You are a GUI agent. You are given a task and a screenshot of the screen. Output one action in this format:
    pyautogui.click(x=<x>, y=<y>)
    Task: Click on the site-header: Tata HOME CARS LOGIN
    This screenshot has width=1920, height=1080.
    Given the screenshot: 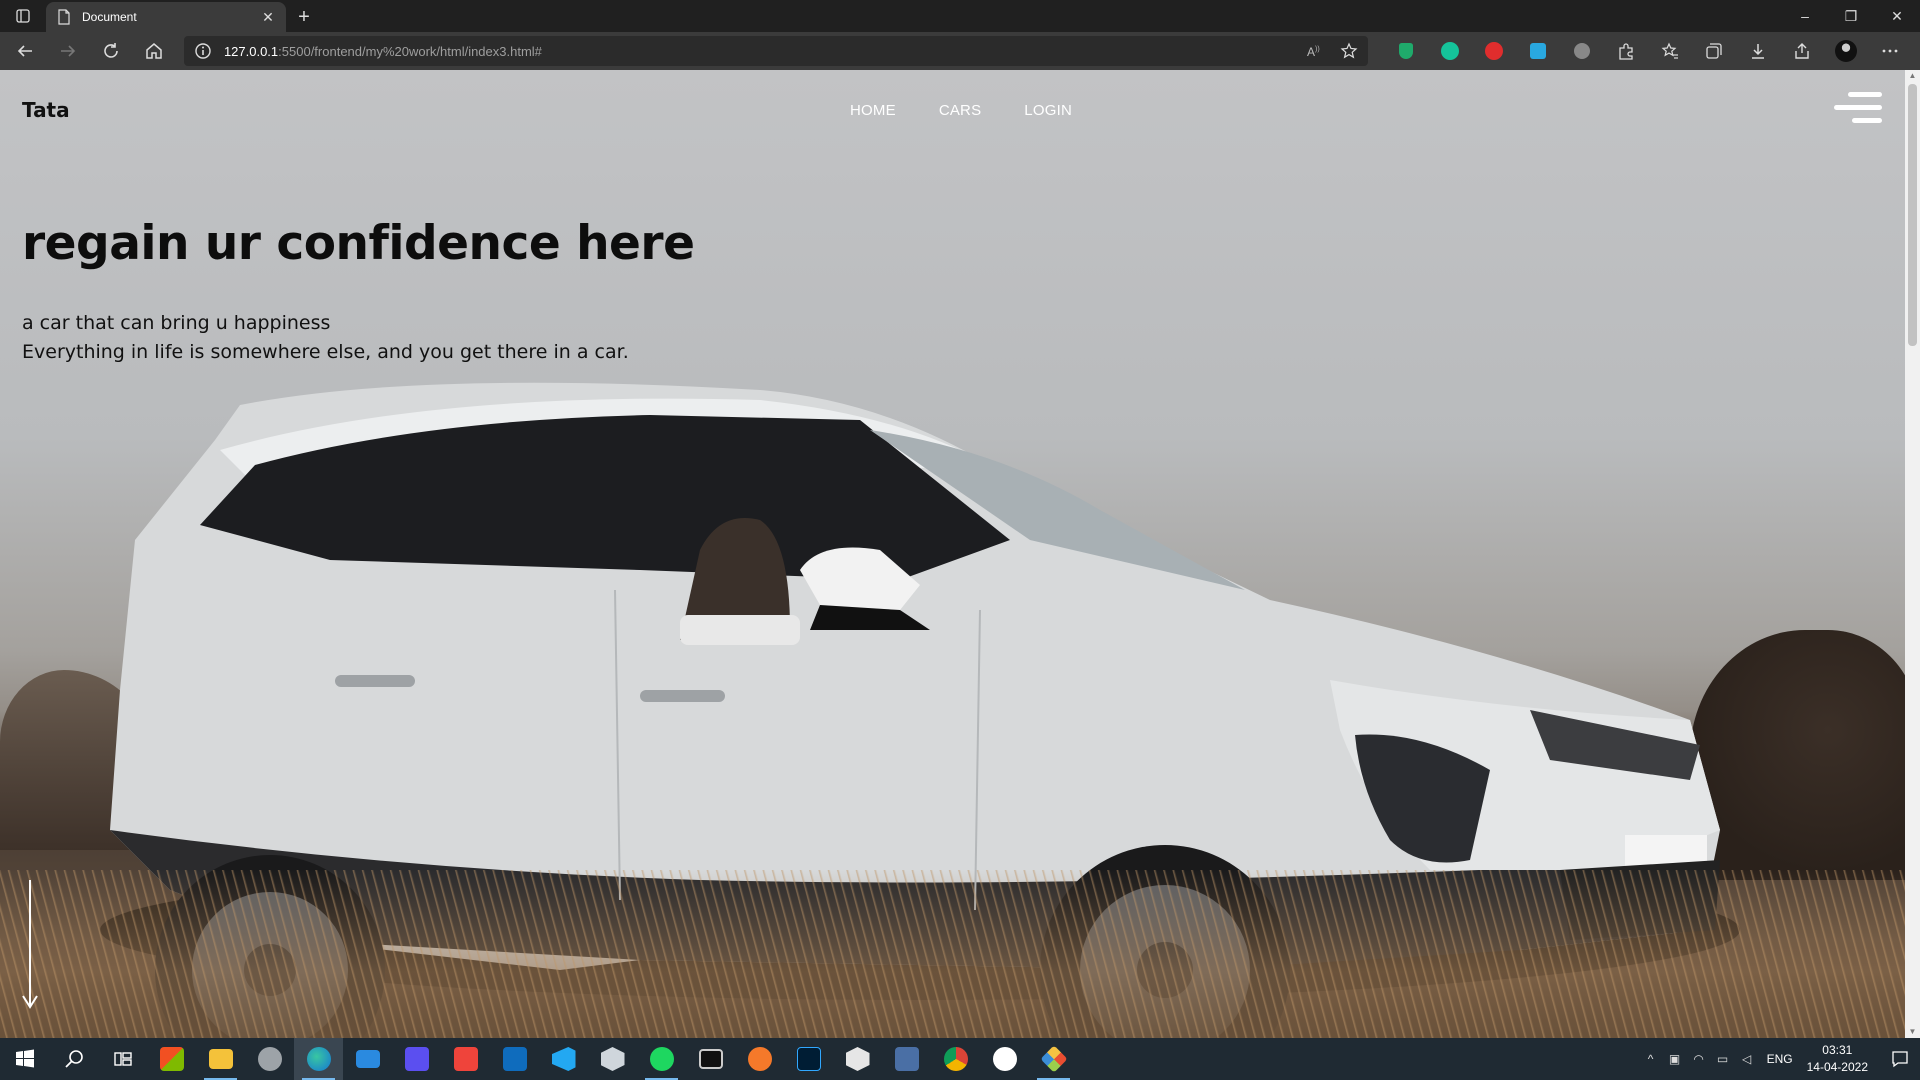 What is the action you would take?
    pyautogui.click(x=952, y=110)
    